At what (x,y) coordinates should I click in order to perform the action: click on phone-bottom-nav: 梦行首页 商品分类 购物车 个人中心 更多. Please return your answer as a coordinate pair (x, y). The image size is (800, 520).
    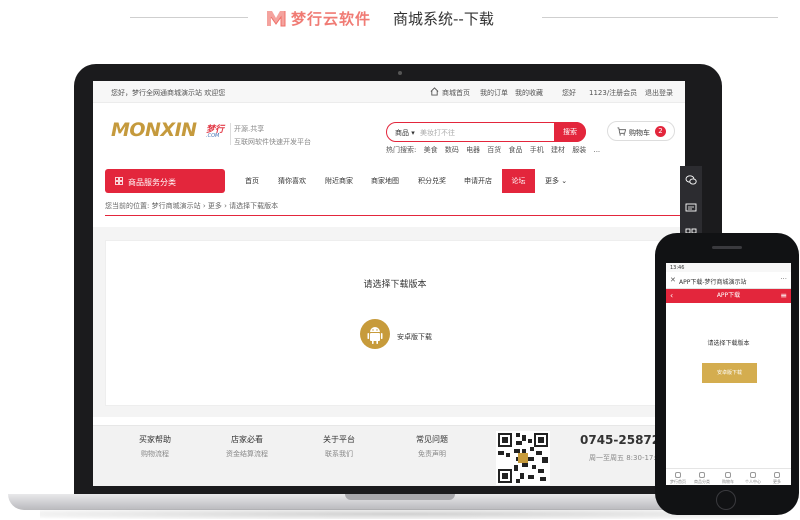
    Looking at the image, I should click on (728, 476).